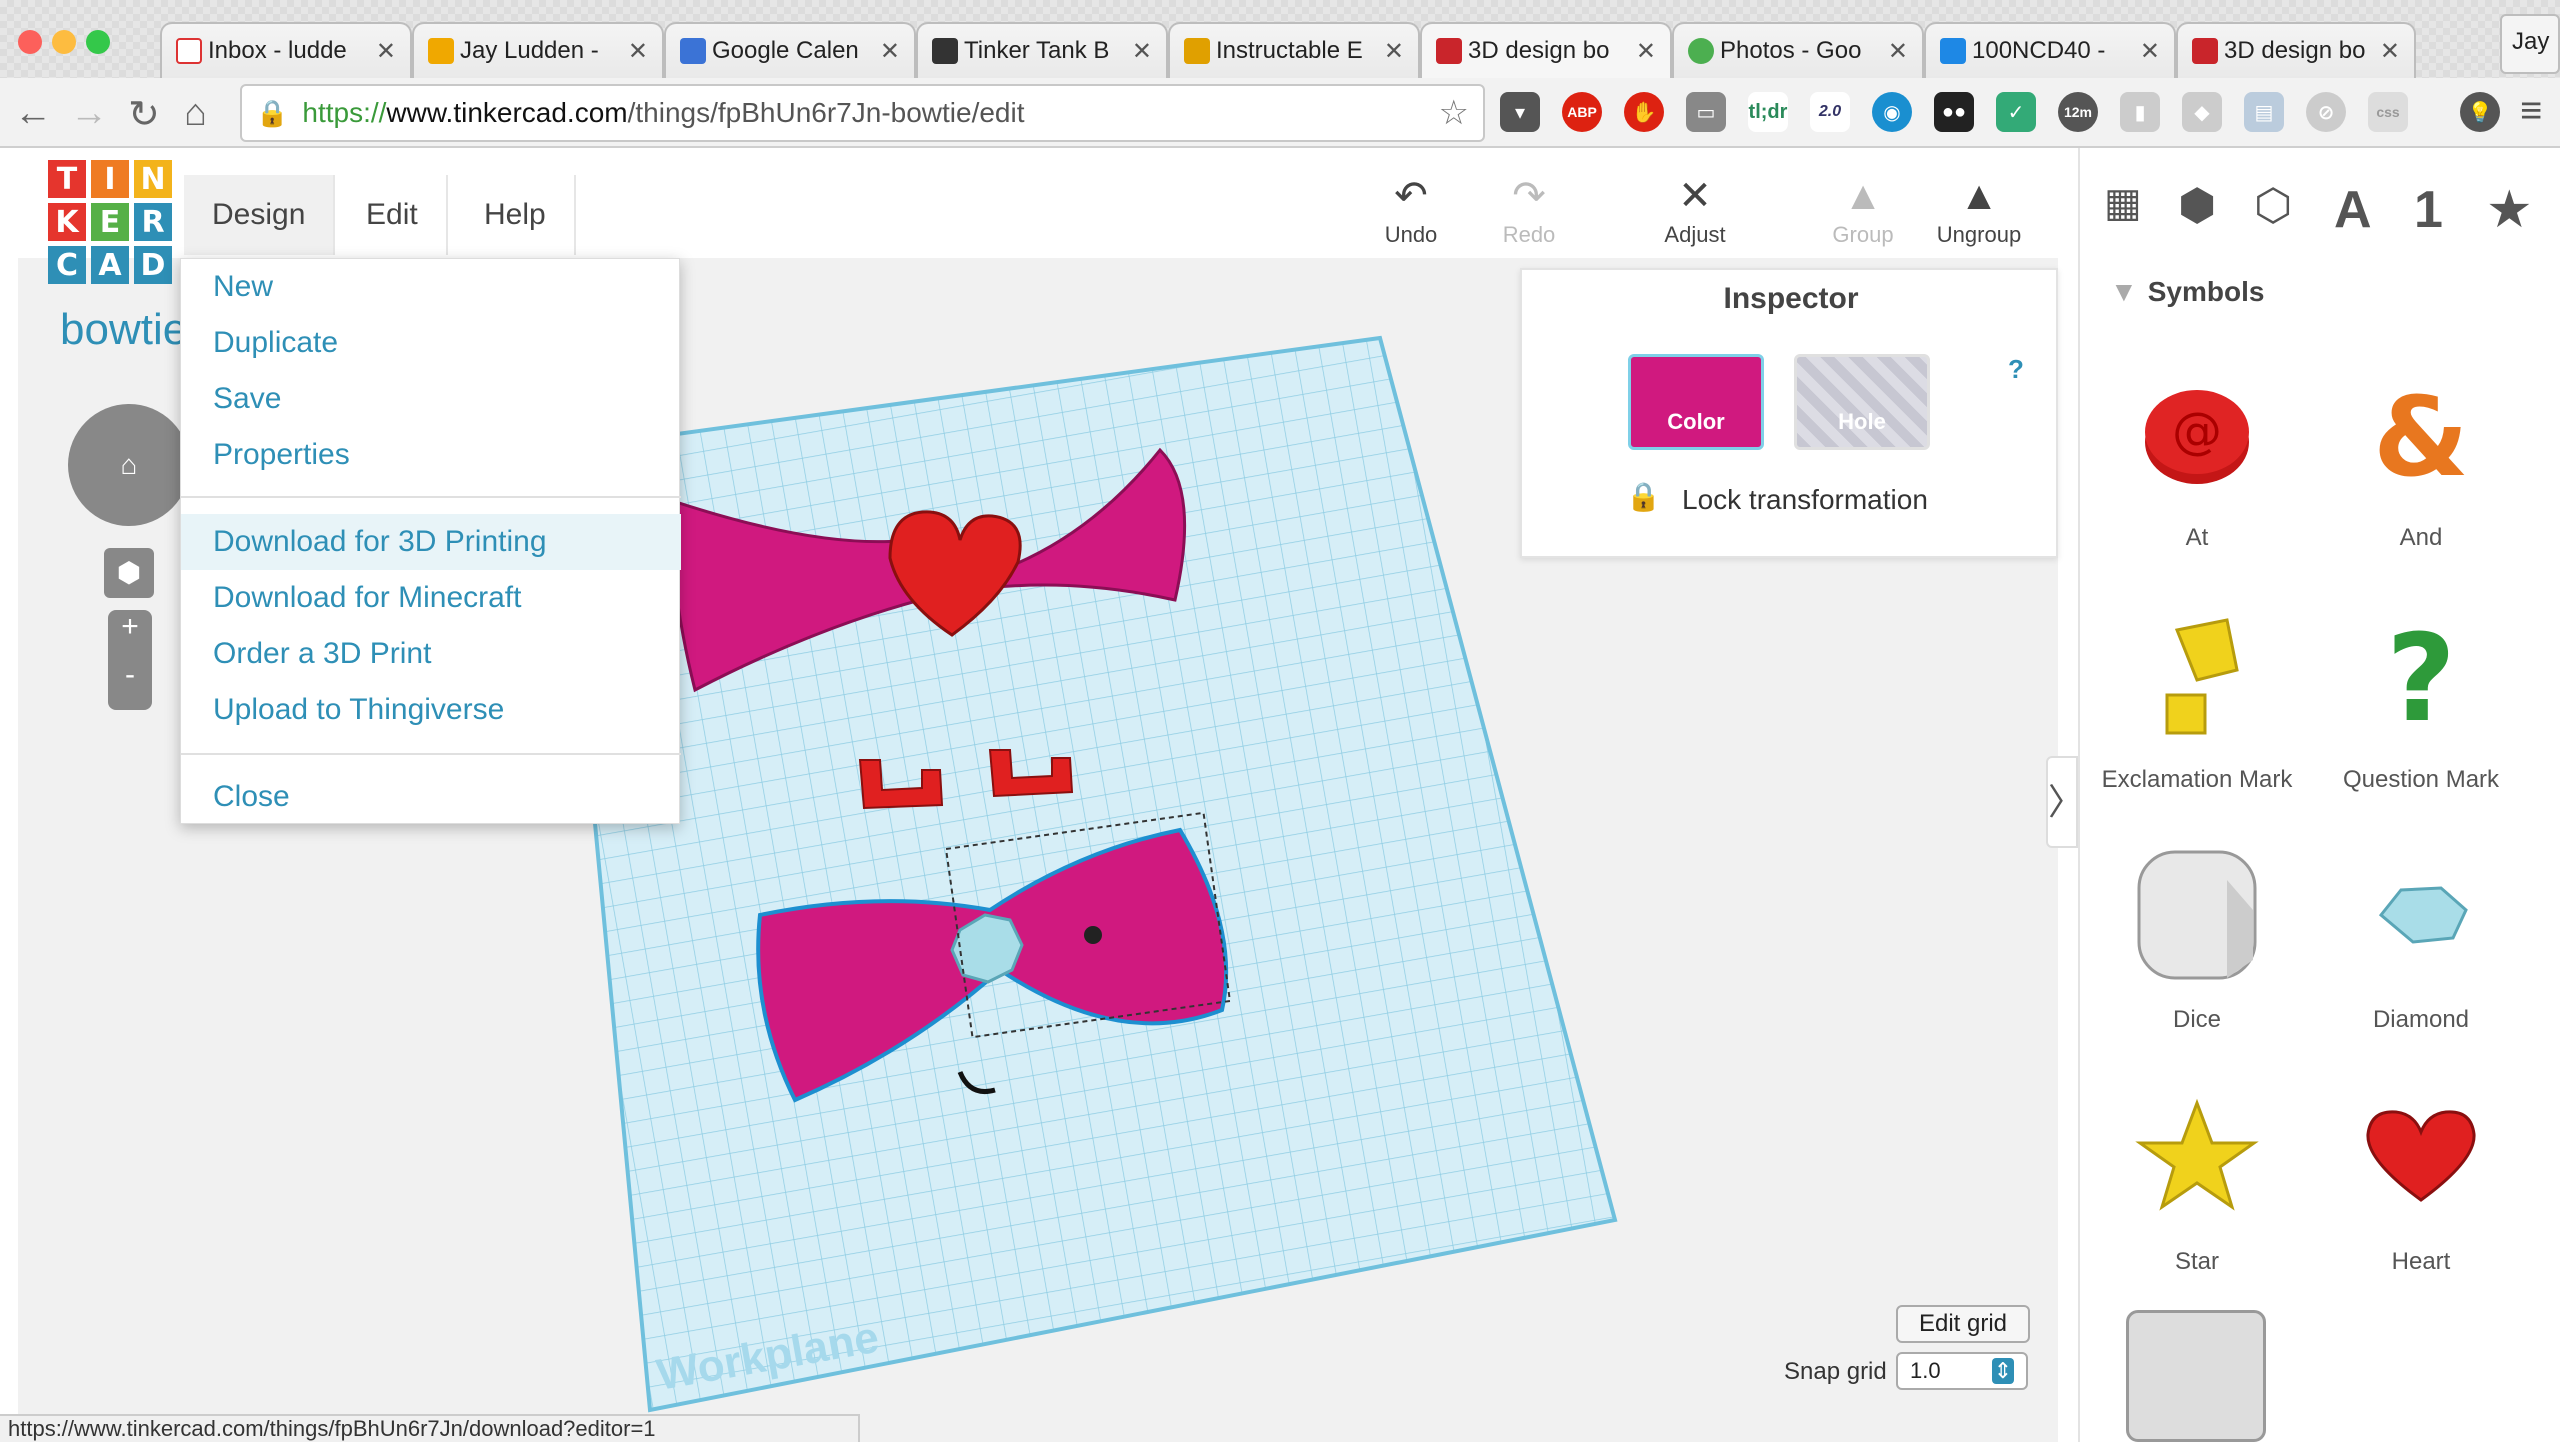  I want to click on design-title: bowtie, so click(123, 330).